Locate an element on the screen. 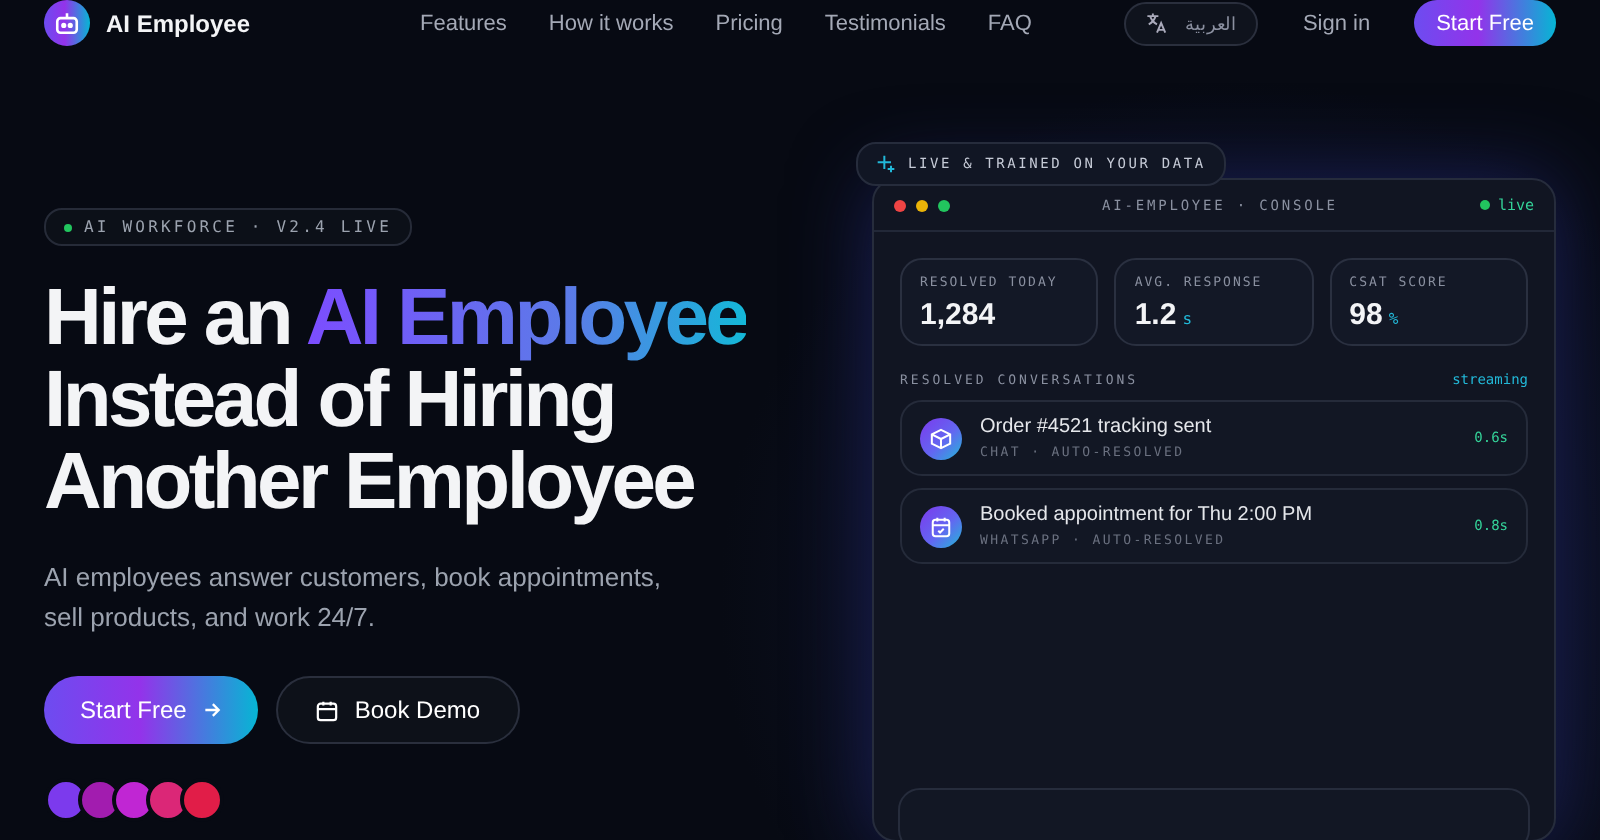 The height and width of the screenshot is (840, 1600). nav-link: Features is located at coordinates (463, 23).